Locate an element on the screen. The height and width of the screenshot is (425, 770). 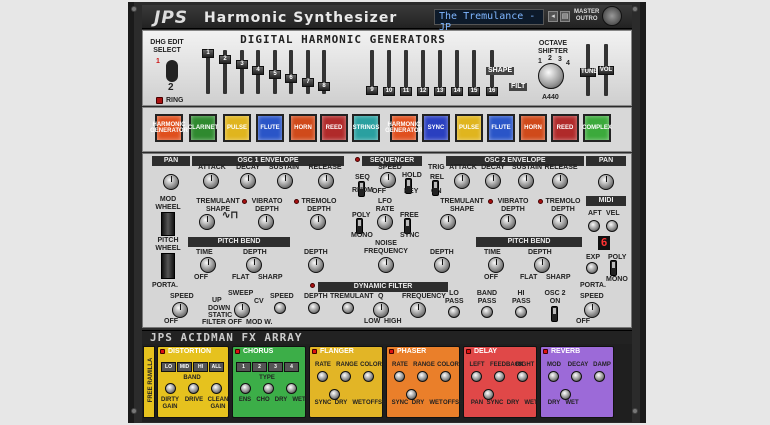
voice-right-0-button: HARMONIC GENERATOR is located at coordinates (404, 128).